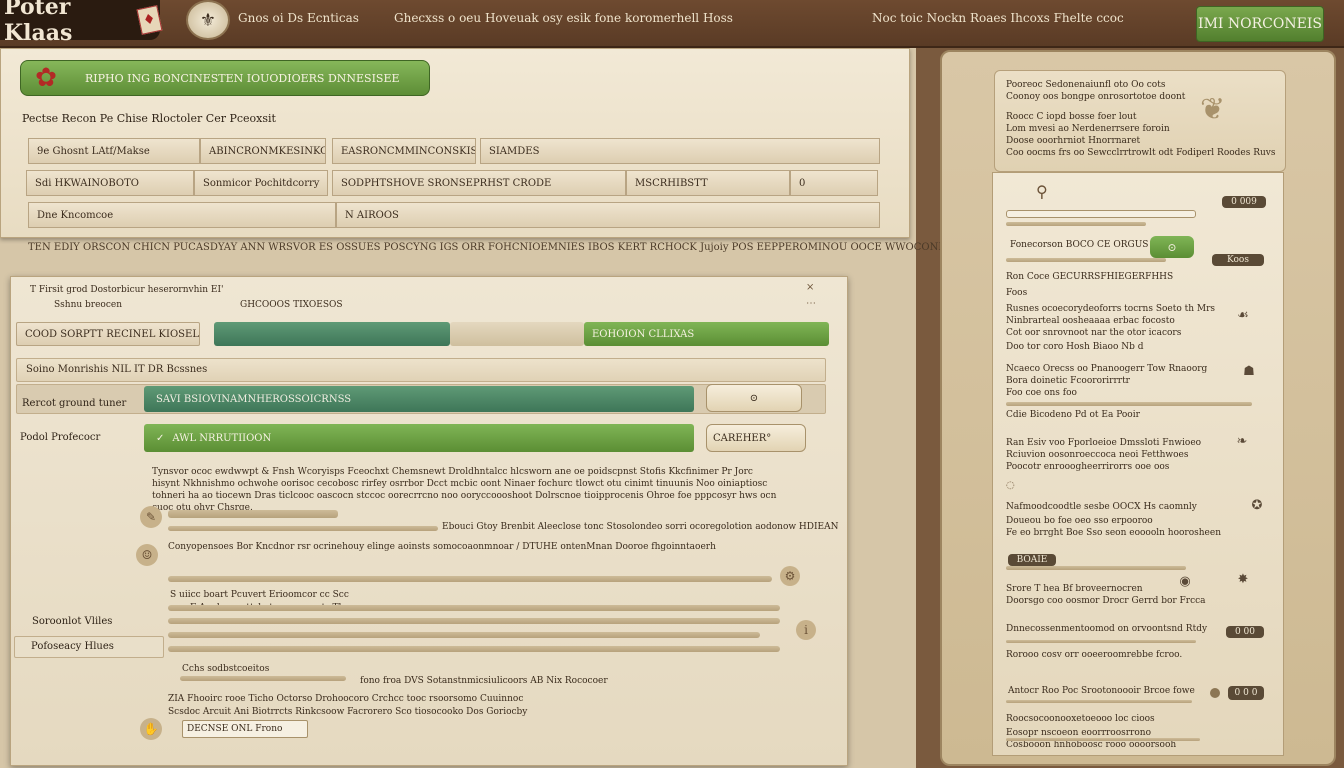  I want to click on row1-target-button: ⊙, so click(754, 398).